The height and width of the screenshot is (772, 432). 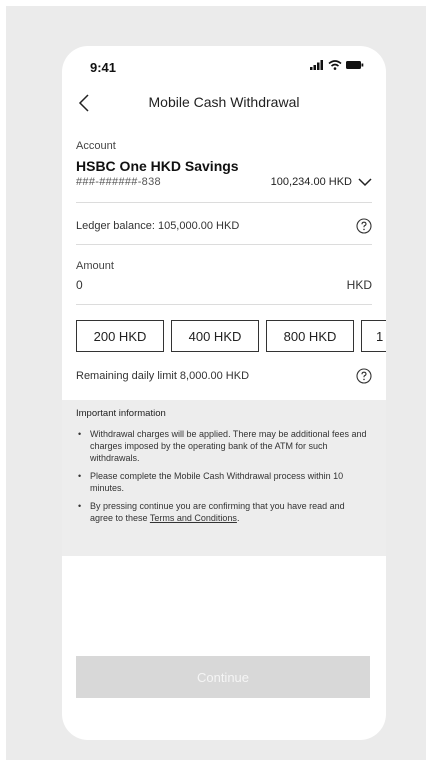 I want to click on quick-amount-200-button: 200 HKD, so click(x=120, y=336).